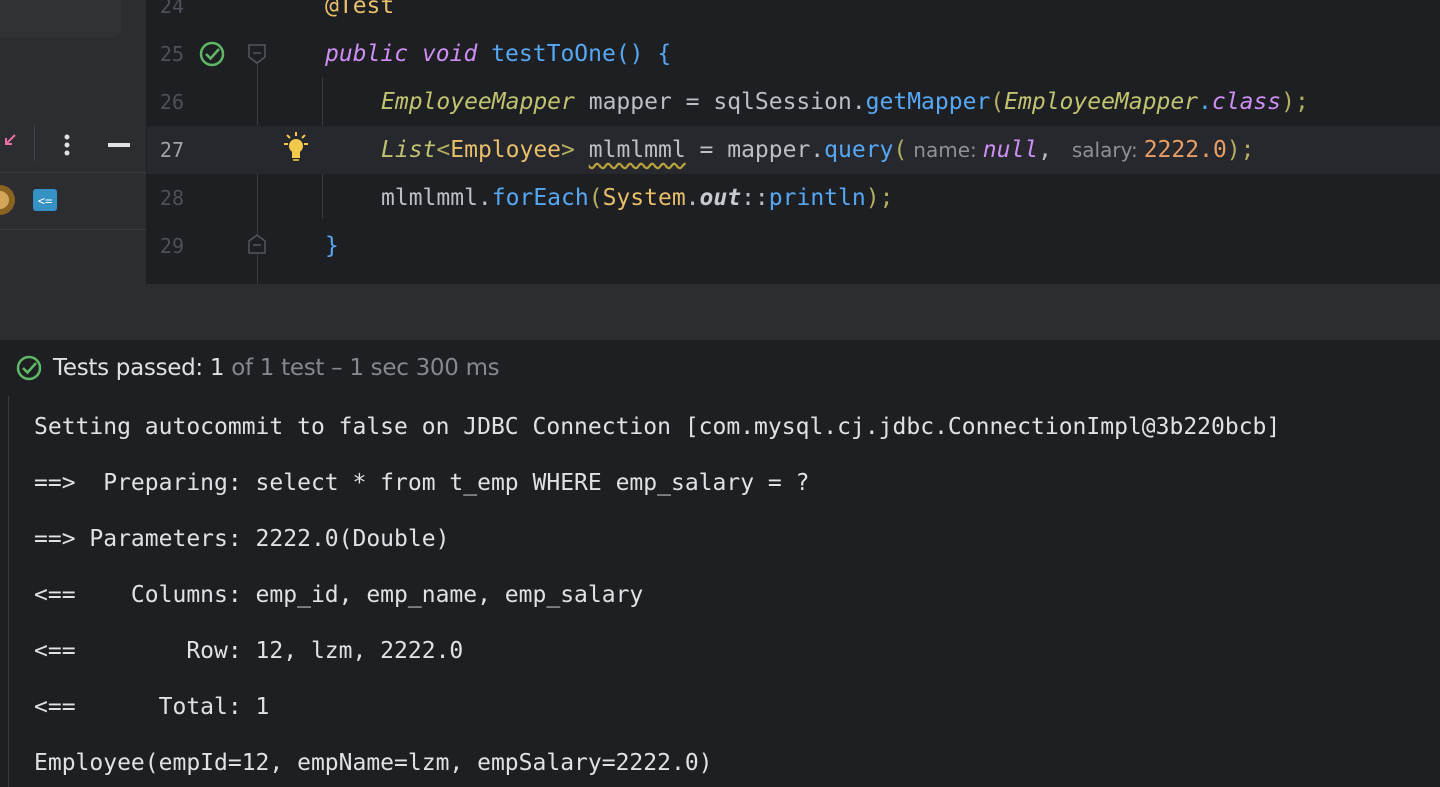 This screenshot has height=787, width=1440. I want to click on method-name: println, so click(817, 198).